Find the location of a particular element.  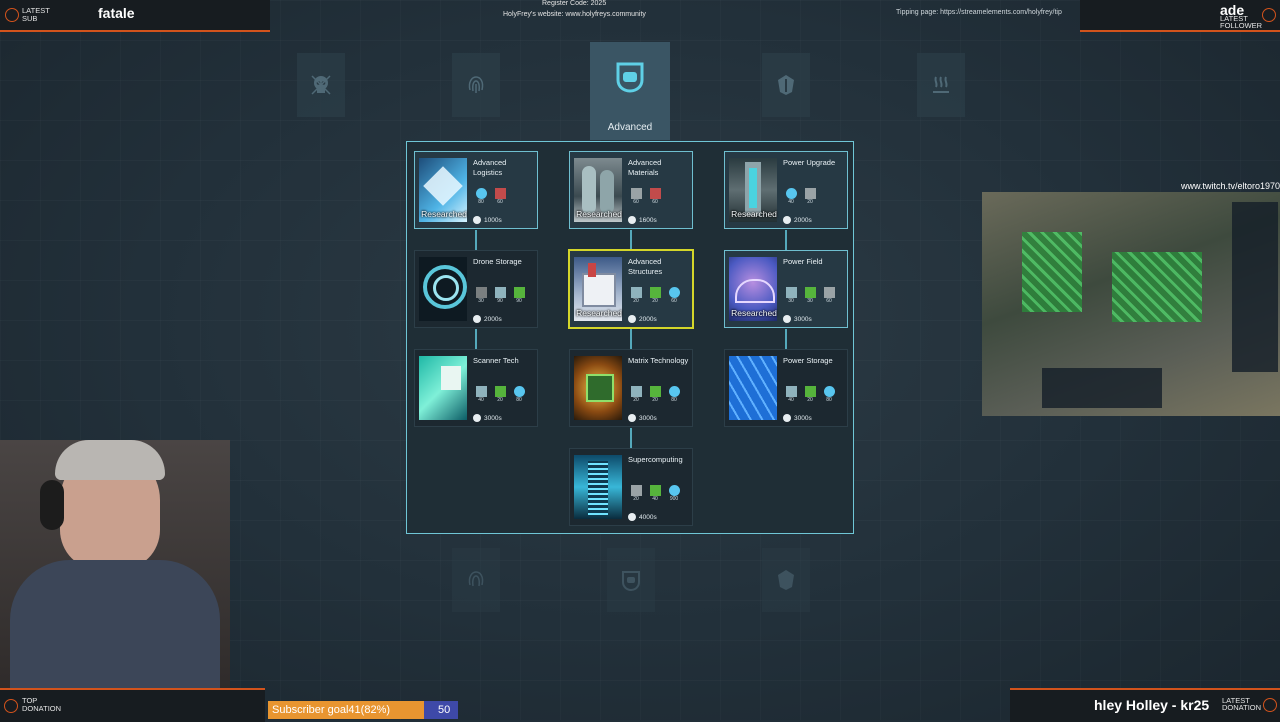

research-time: 3000s is located at coordinates (797, 418).